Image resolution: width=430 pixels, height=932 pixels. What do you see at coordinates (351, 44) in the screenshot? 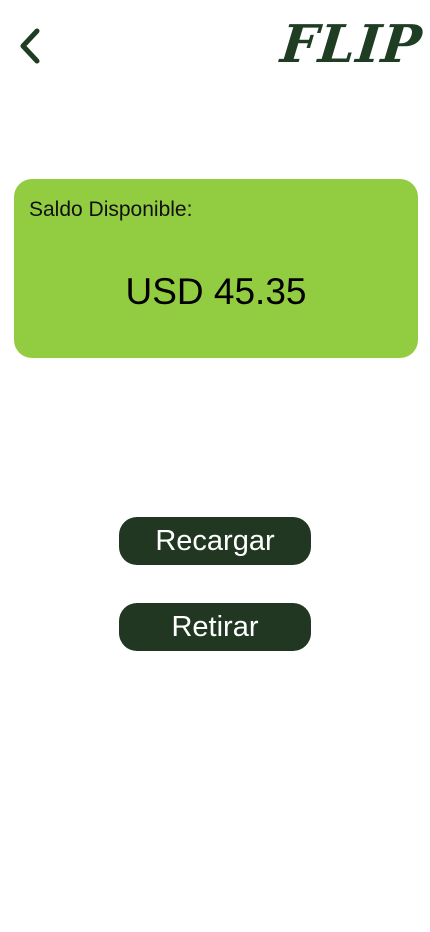
I see `app-logo: FLIP` at bounding box center [351, 44].